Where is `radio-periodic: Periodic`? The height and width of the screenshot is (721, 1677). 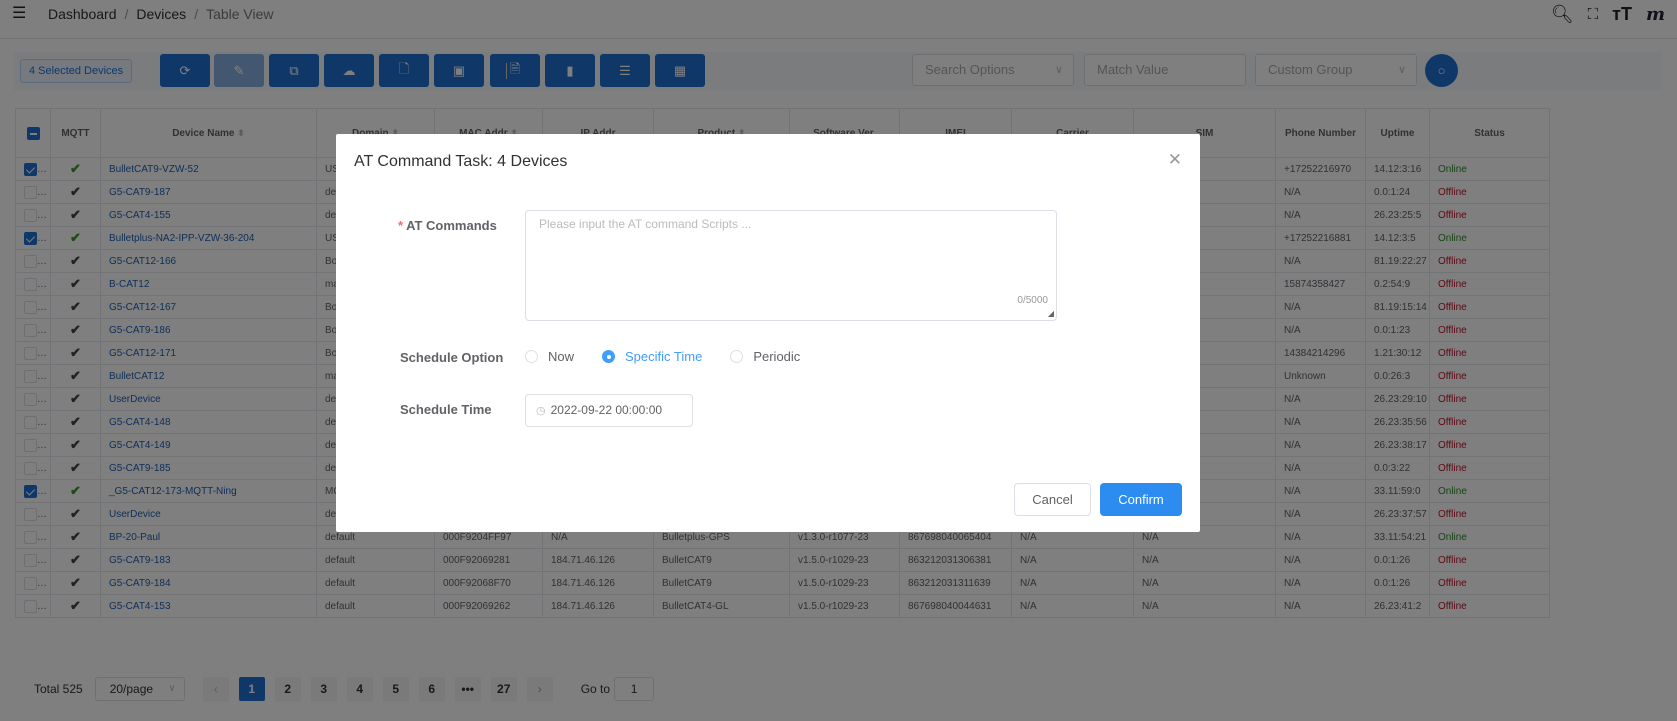 radio-periodic: Periodic is located at coordinates (765, 356).